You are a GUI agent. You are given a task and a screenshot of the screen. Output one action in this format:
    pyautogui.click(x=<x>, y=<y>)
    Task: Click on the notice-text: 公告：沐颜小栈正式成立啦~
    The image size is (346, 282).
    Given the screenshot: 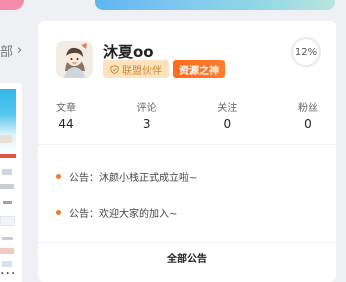 What is the action you would take?
    pyautogui.click(x=133, y=178)
    